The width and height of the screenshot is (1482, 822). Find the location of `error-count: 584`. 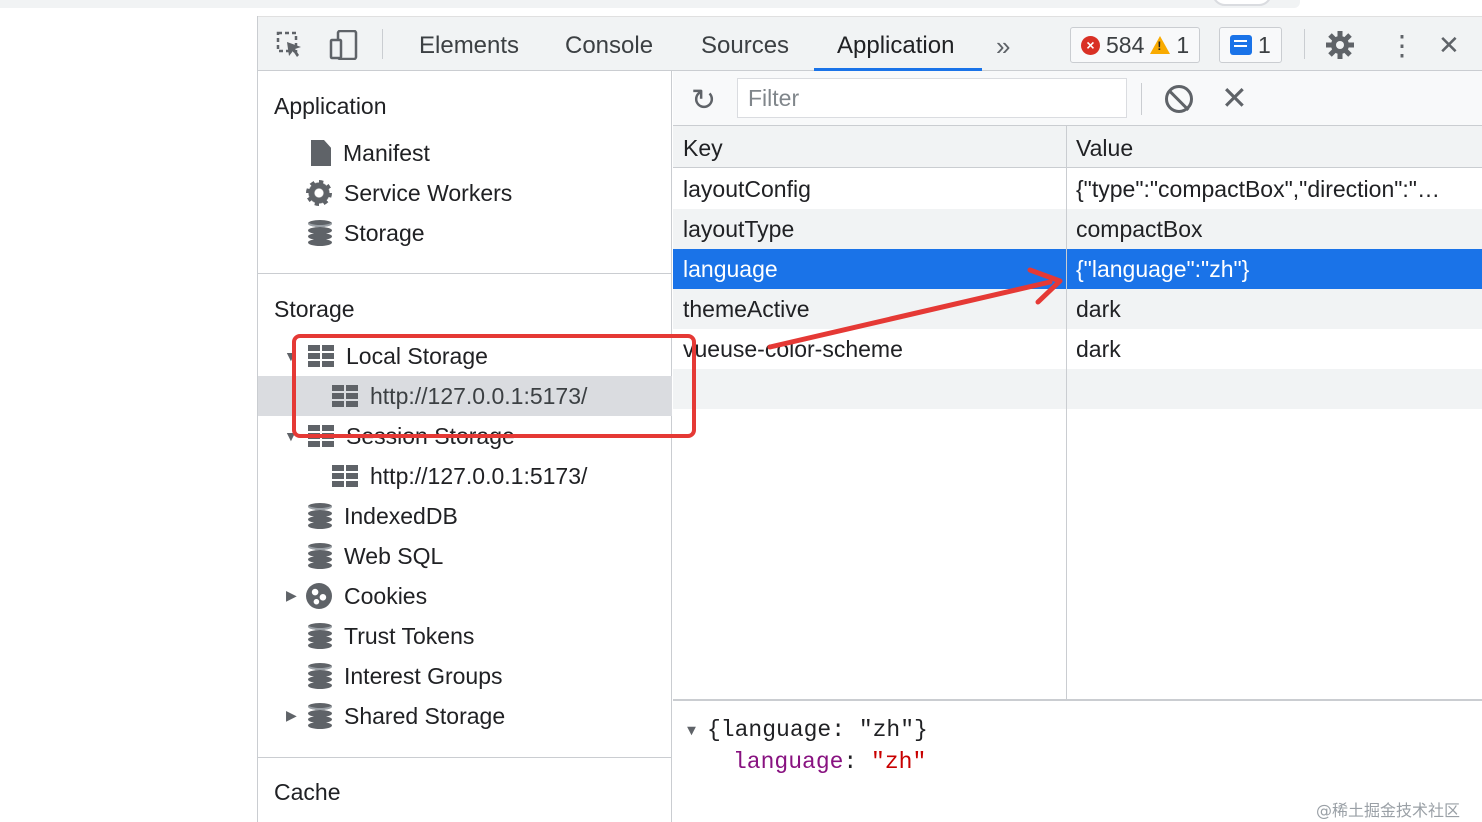

error-count: 584 is located at coordinates (1125, 44).